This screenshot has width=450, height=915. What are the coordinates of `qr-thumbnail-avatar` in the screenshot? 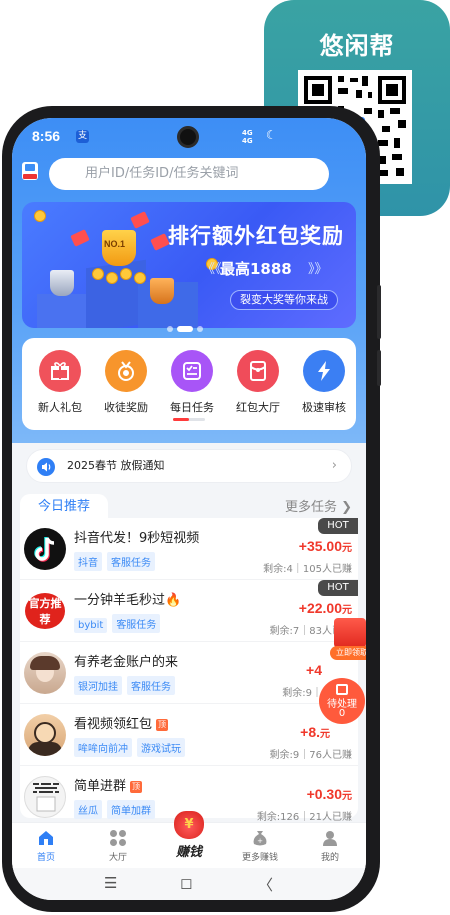 It's located at (45, 797).